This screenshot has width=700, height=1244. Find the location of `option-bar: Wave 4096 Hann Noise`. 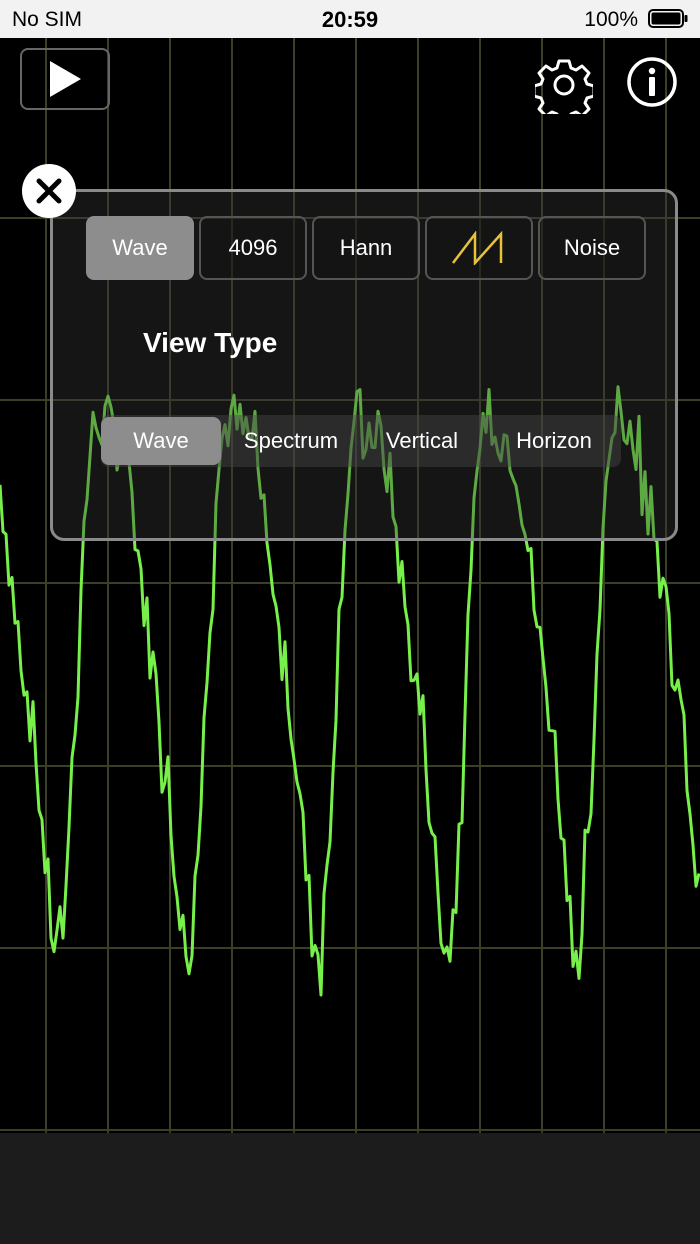

option-bar: Wave 4096 Hann Noise is located at coordinates (366, 249).